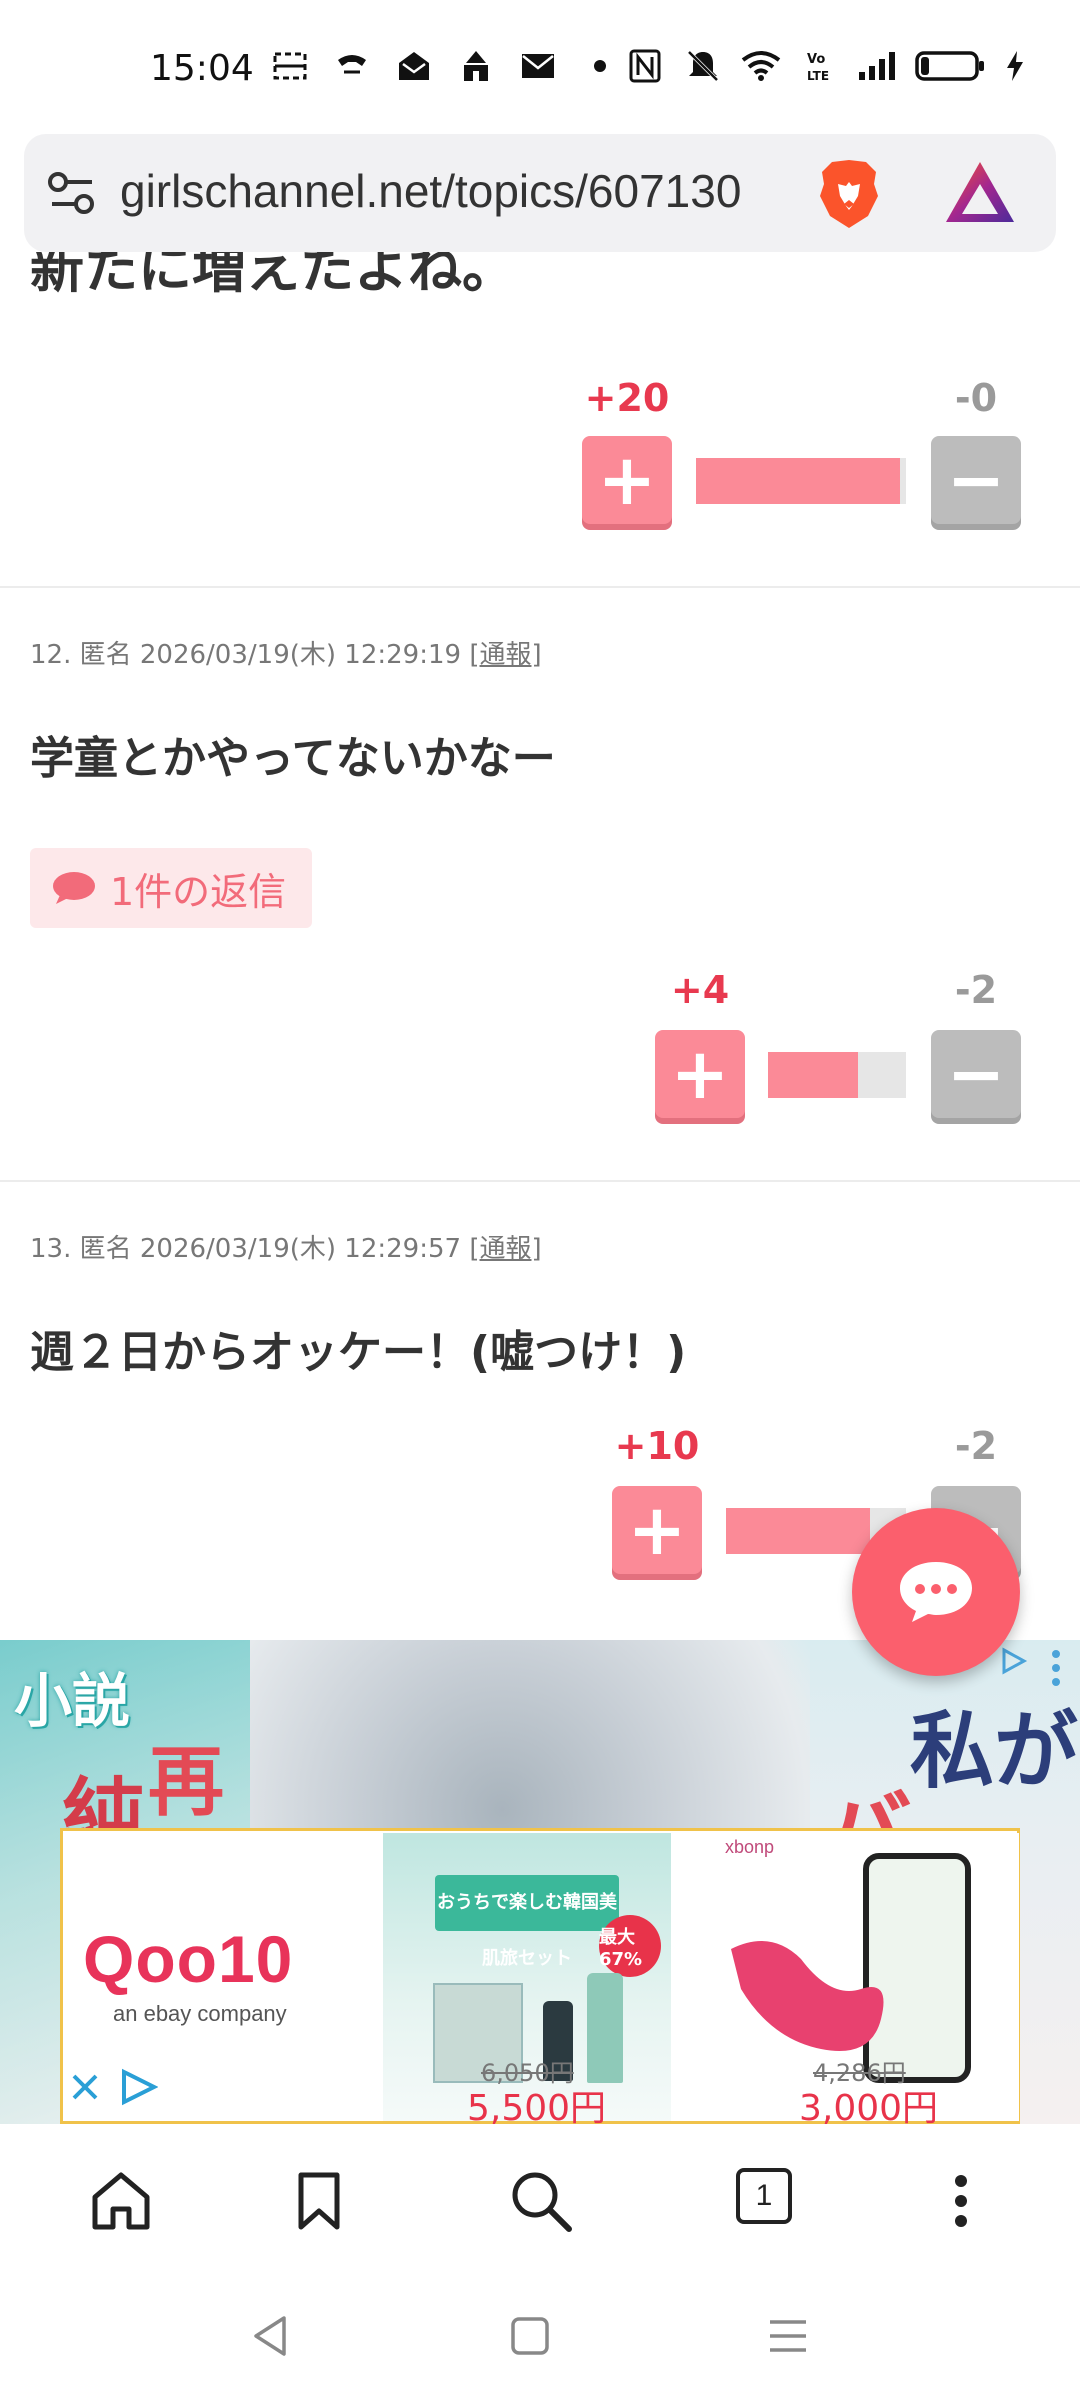 This screenshot has height=2400, width=1080. I want to click on comment-fab-button, so click(936, 1592).